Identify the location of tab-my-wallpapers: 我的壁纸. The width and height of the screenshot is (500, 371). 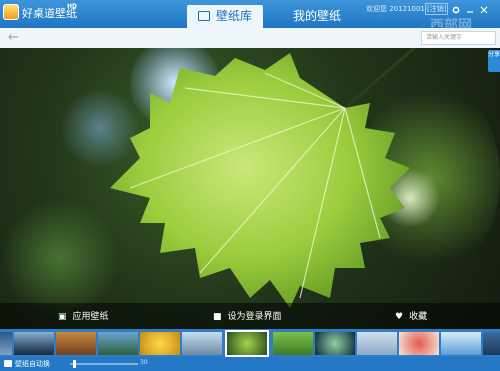
(317, 16).